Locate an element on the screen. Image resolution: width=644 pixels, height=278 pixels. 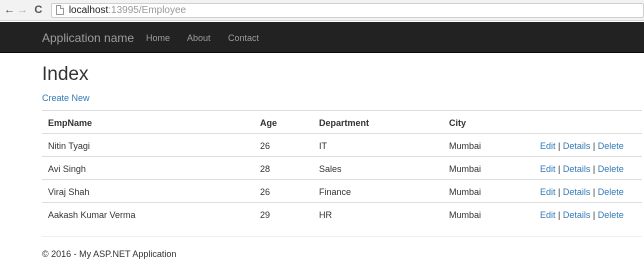
cell-department: Finance is located at coordinates (335, 192).